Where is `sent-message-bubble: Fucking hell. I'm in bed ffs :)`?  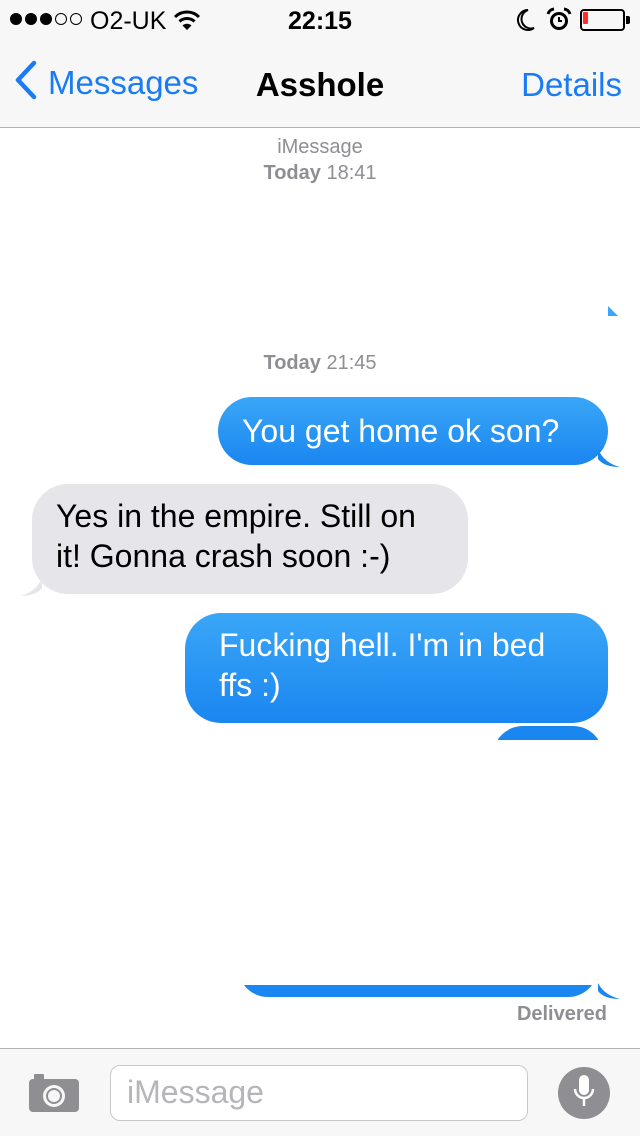 sent-message-bubble: Fucking hell. I'm in bed ffs :) is located at coordinates (396, 668).